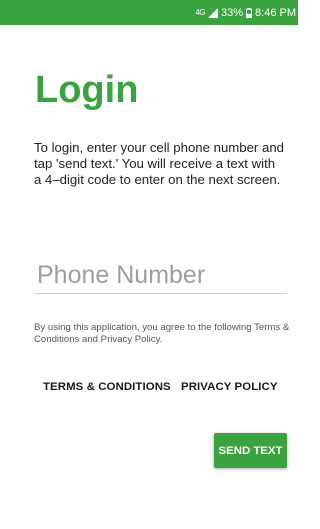 The height and width of the screenshot is (529, 320). Describe the element at coordinates (229, 387) in the screenshot. I see `privacy-policy-button: PRIVACY POLICY` at that location.